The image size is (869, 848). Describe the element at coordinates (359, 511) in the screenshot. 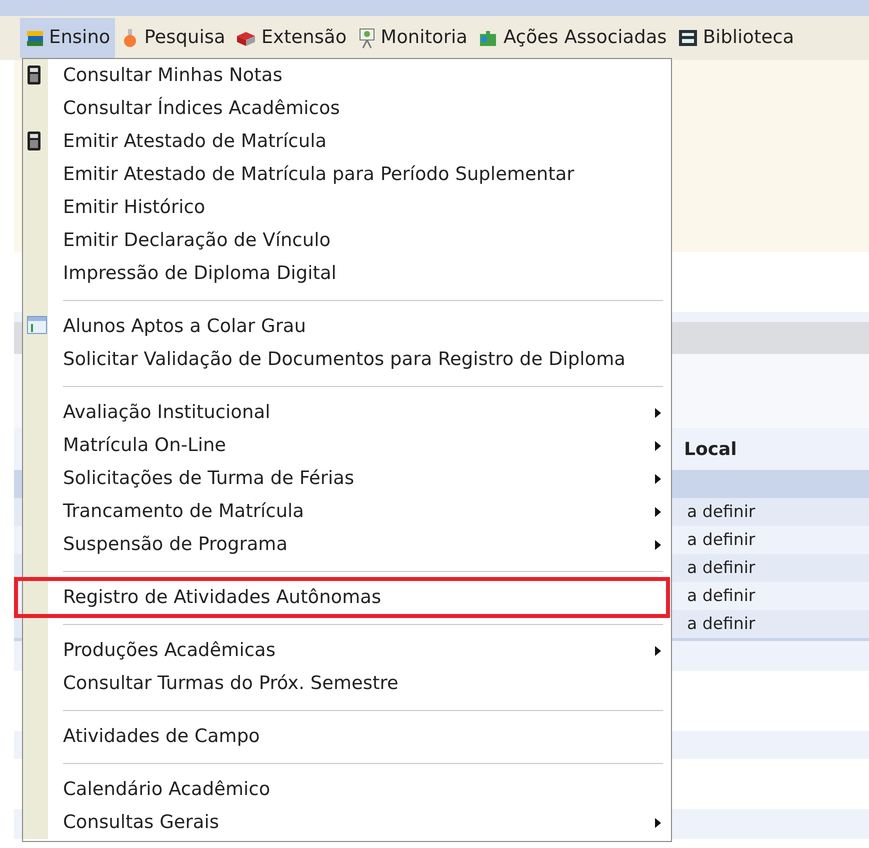

I see `menu-item: Trancamento de Matrícula` at that location.